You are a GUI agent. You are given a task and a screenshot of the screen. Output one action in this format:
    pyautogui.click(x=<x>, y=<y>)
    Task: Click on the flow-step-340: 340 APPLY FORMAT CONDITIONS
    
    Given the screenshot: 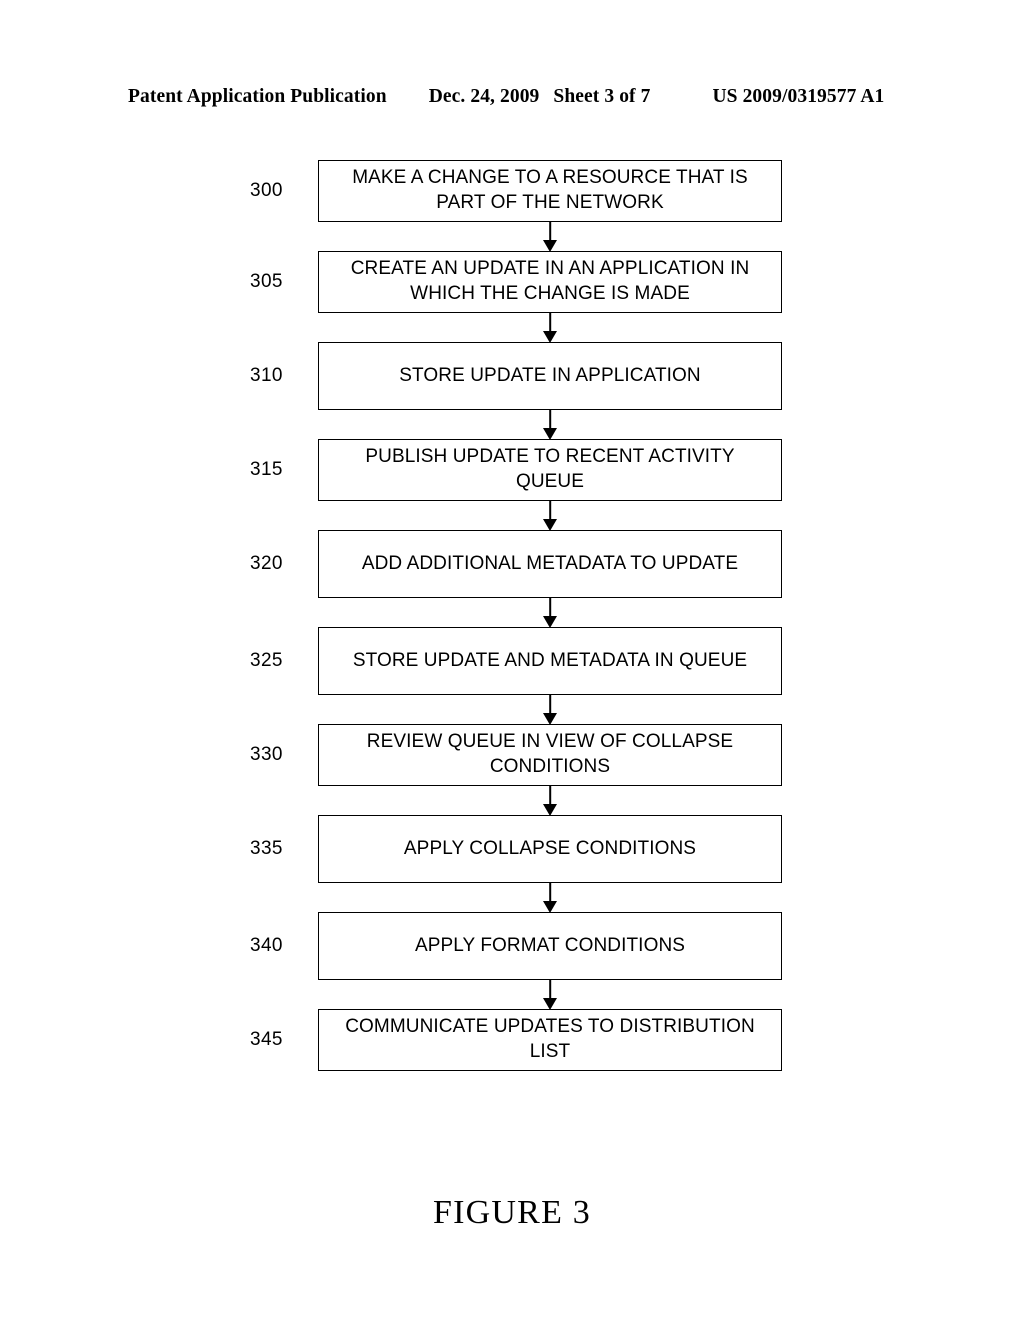 What is the action you would take?
    pyautogui.click(x=515, y=946)
    